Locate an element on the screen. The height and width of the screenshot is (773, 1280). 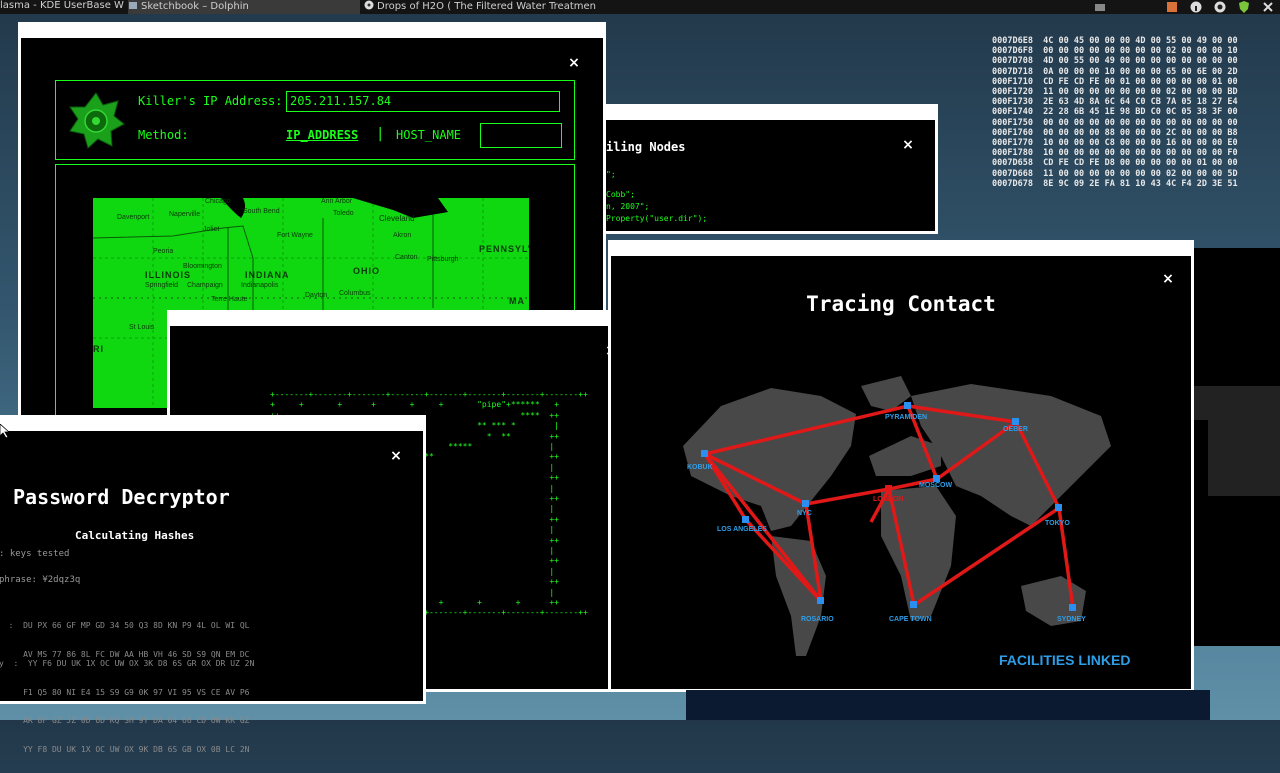
node-london is located at coordinates (888, 488).